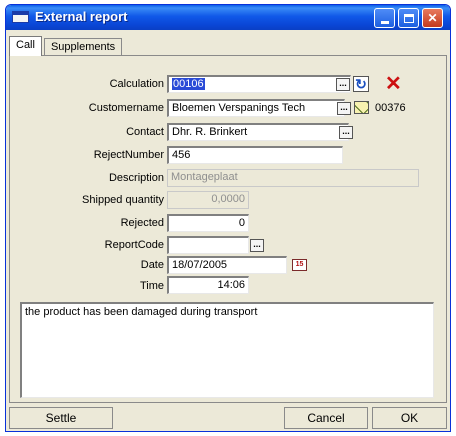 Image resolution: width=456 pixels, height=436 pixels. Describe the element at coordinates (126, 108) in the screenshot. I see `customername-label: Customername` at that location.